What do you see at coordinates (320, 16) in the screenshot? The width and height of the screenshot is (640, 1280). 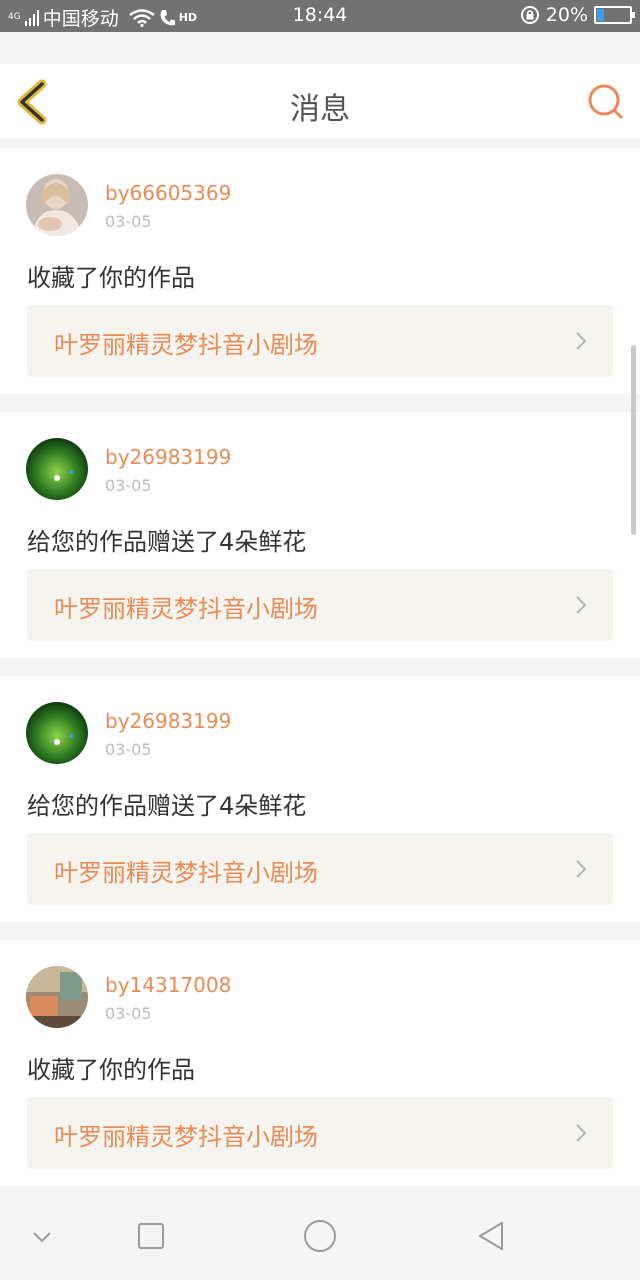 I see `status-bar: 4G 中国移动 HD 18:44 20%` at bounding box center [320, 16].